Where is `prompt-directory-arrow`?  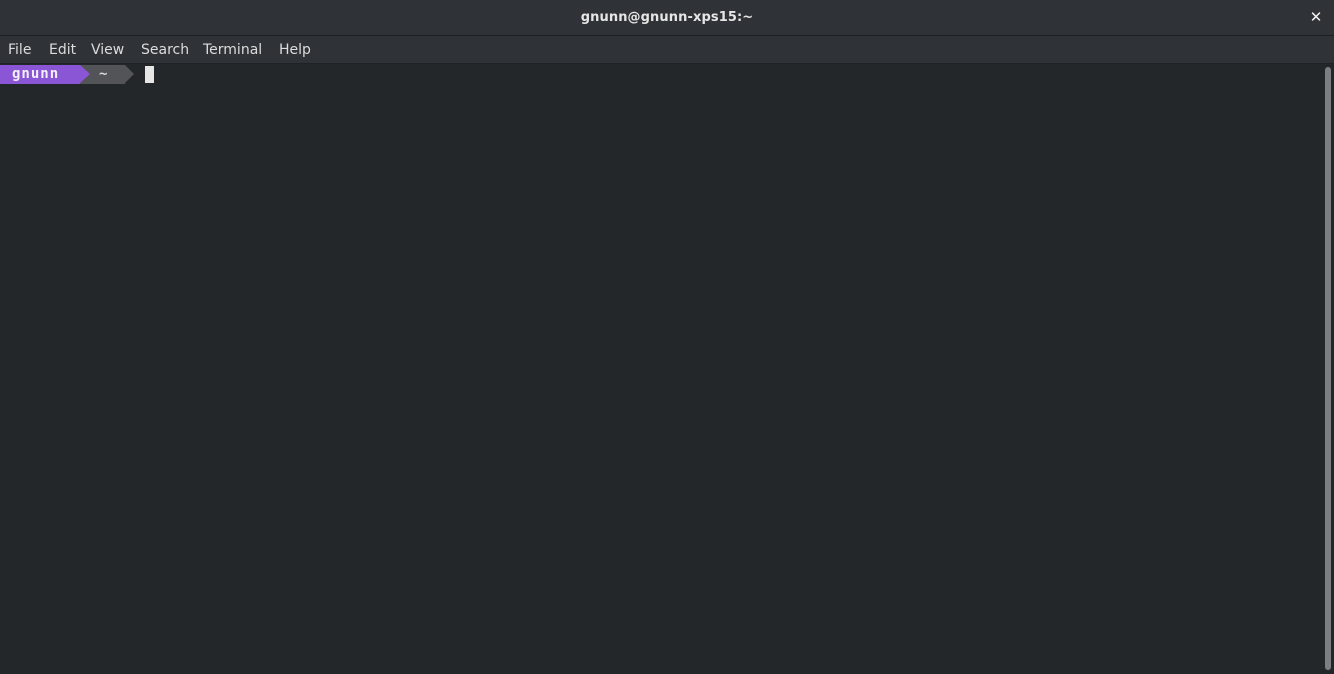
prompt-directory-arrow is located at coordinates (129, 74).